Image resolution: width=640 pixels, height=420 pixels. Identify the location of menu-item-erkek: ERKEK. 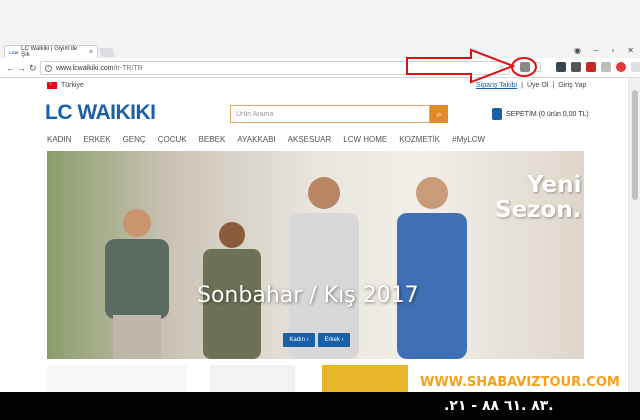
(96, 139).